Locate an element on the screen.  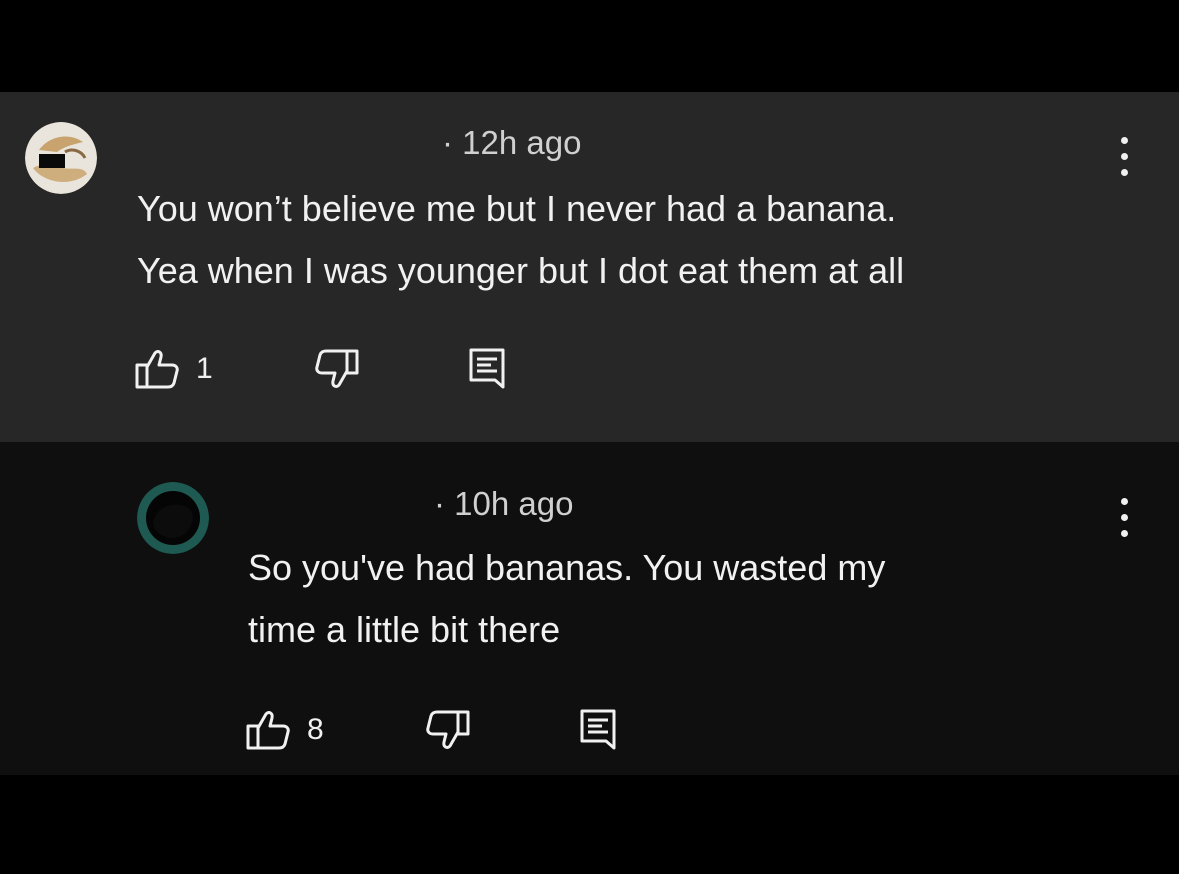
comment-actions: 8 is located at coordinates (445, 730).